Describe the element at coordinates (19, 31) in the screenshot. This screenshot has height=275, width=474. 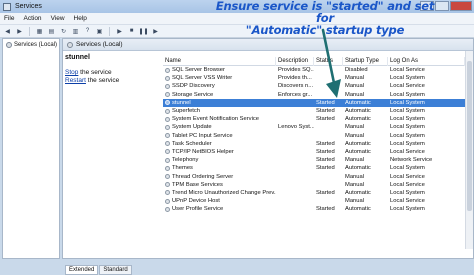
I see `forward-icon: ▶` at that location.